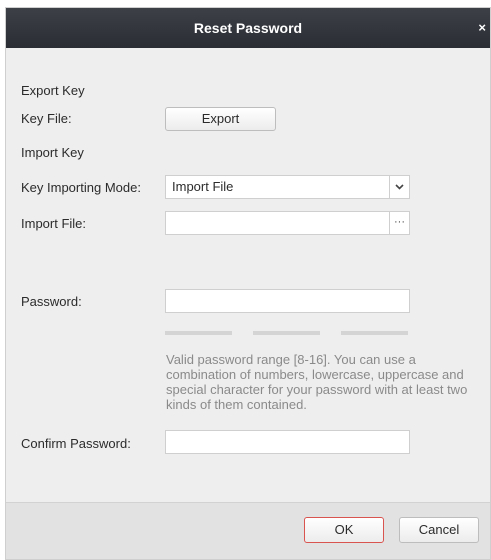 The height and width of the screenshot is (560, 491). Describe the element at coordinates (76, 443) in the screenshot. I see `confirm-password-label: Confirm Password:` at that location.